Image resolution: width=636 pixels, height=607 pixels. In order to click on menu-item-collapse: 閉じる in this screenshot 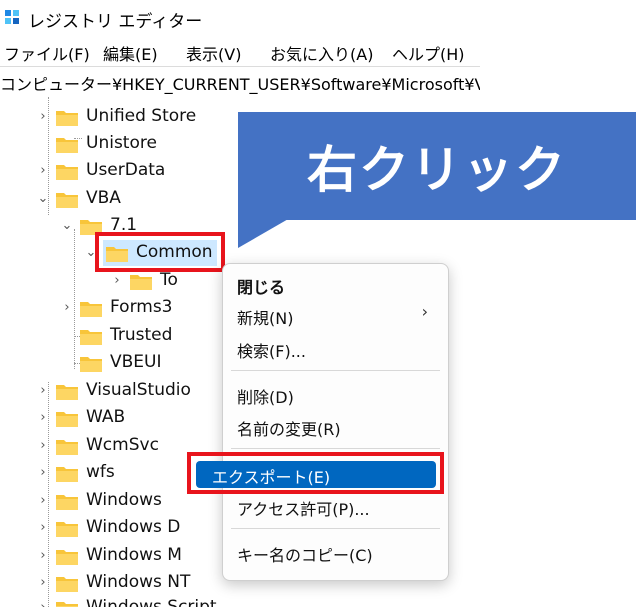, I will do `click(261, 286)`.